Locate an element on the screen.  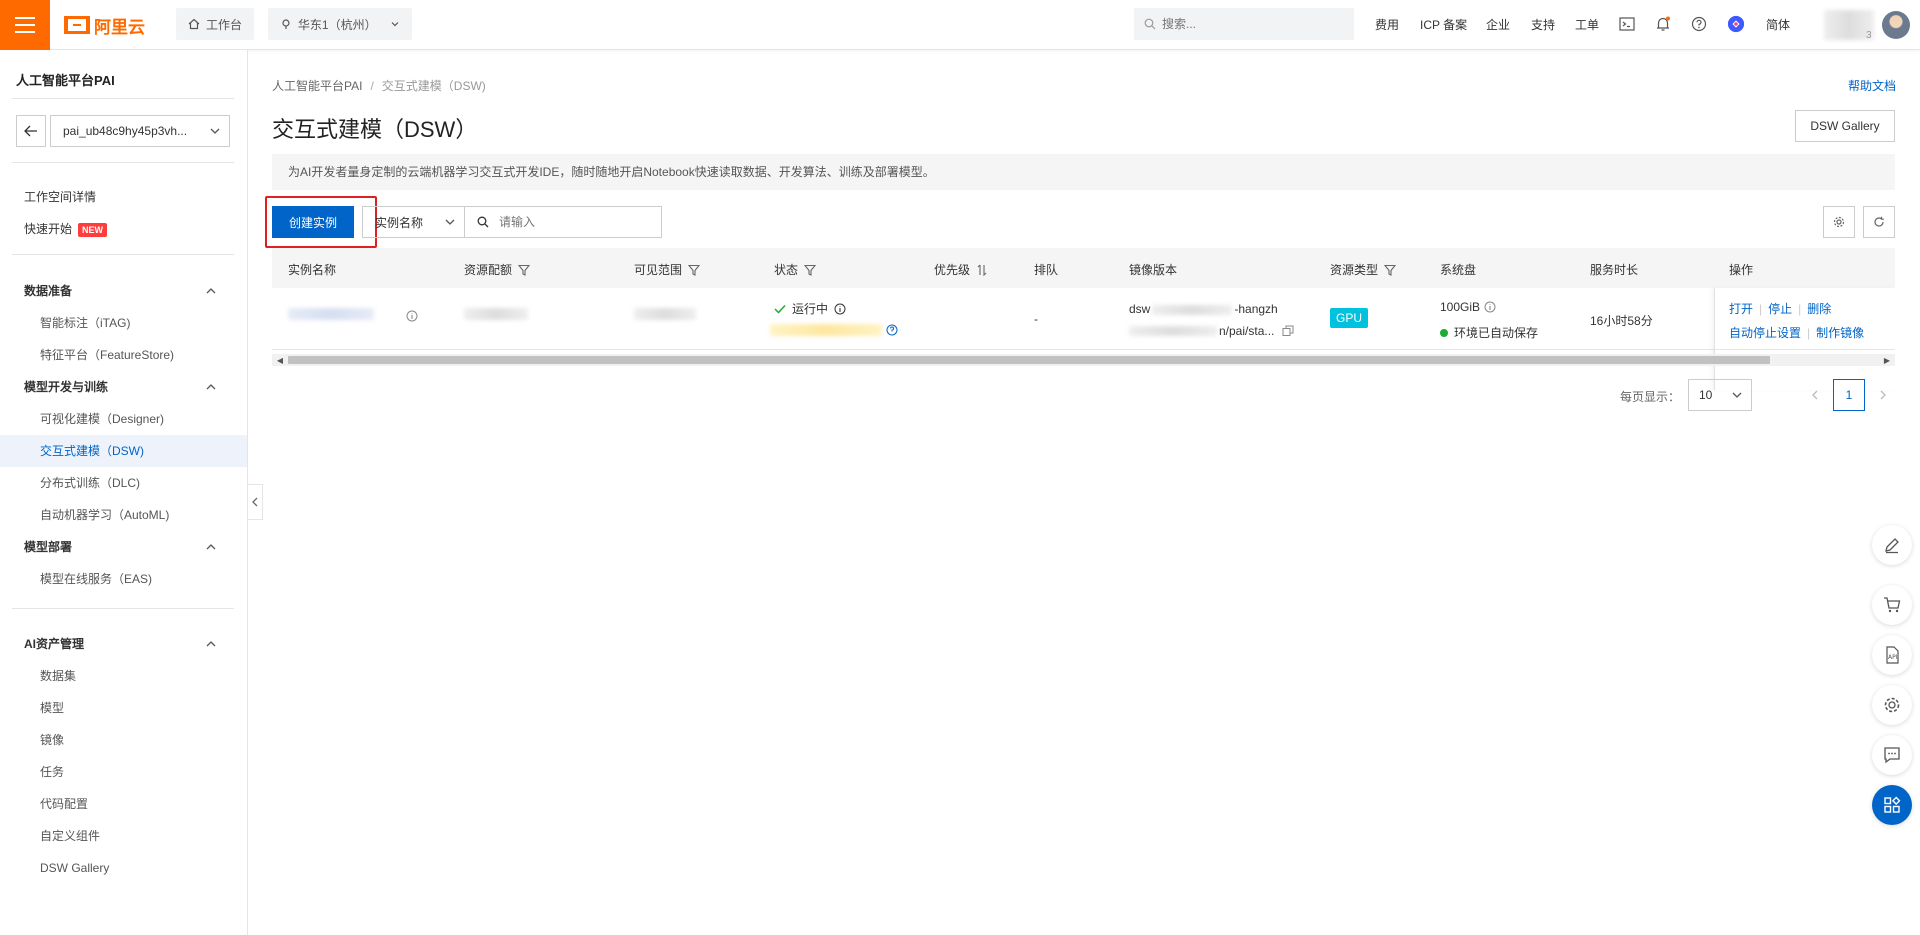
next-page-button is located at coordinates (1883, 395).